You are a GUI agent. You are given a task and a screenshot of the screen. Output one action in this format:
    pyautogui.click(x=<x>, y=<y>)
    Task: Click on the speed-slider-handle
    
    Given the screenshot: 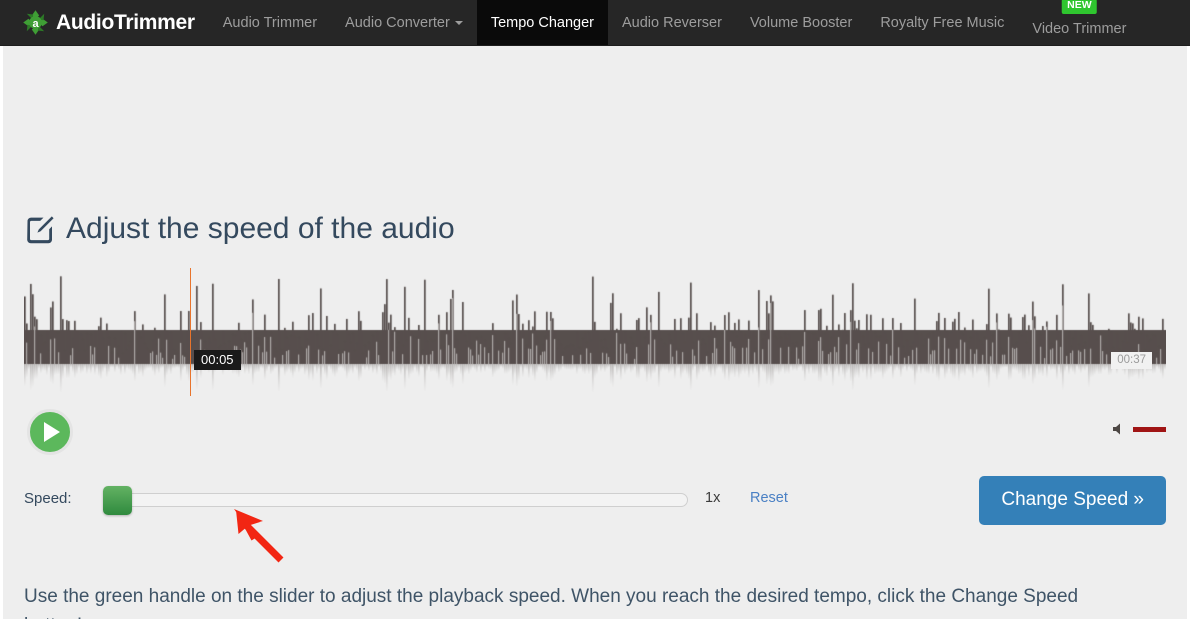 What is the action you would take?
    pyautogui.click(x=117, y=500)
    